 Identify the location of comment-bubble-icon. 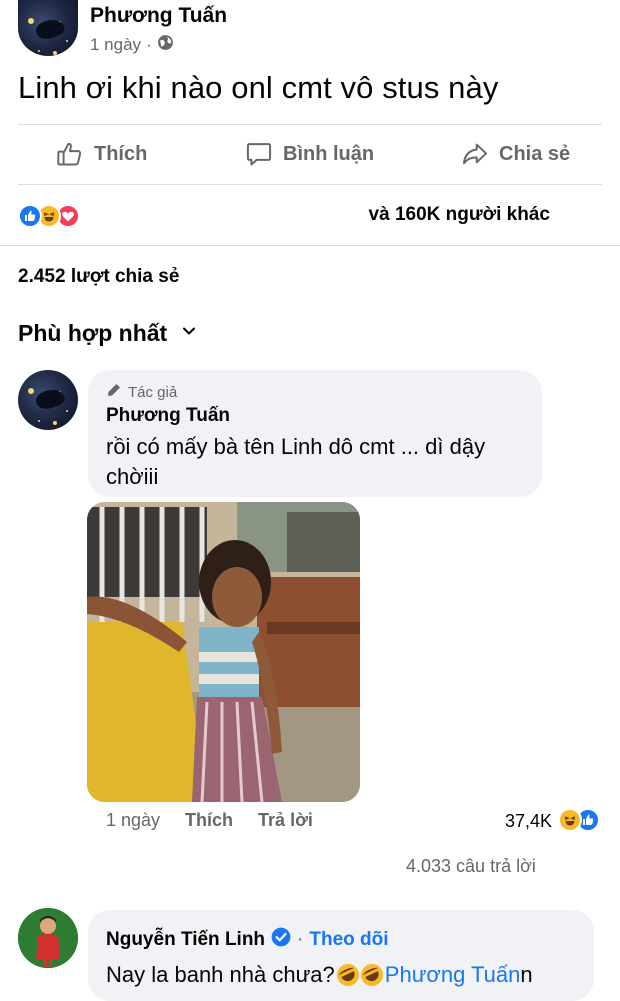
(259, 154).